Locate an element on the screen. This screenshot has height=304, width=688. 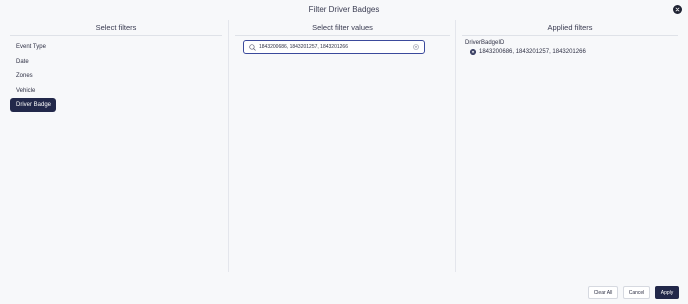
filter-item-event-type: Event Type is located at coordinates (33, 47).